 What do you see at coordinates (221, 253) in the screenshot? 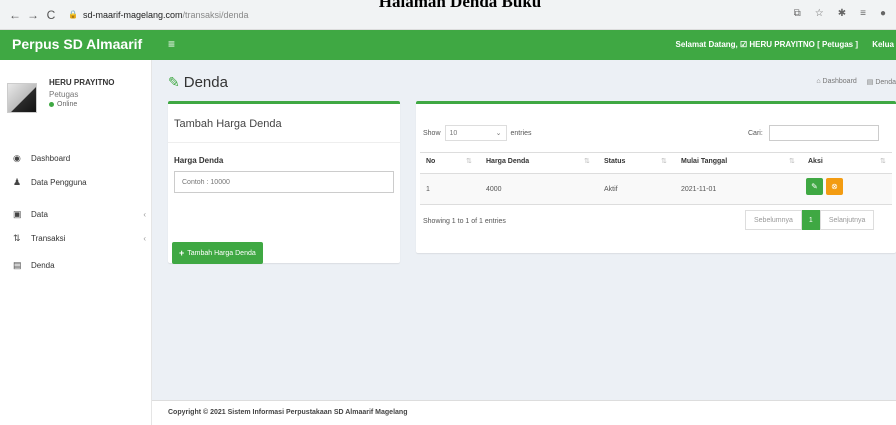
I see `add-fine-button-label: Tambah Harga Denda` at bounding box center [221, 253].